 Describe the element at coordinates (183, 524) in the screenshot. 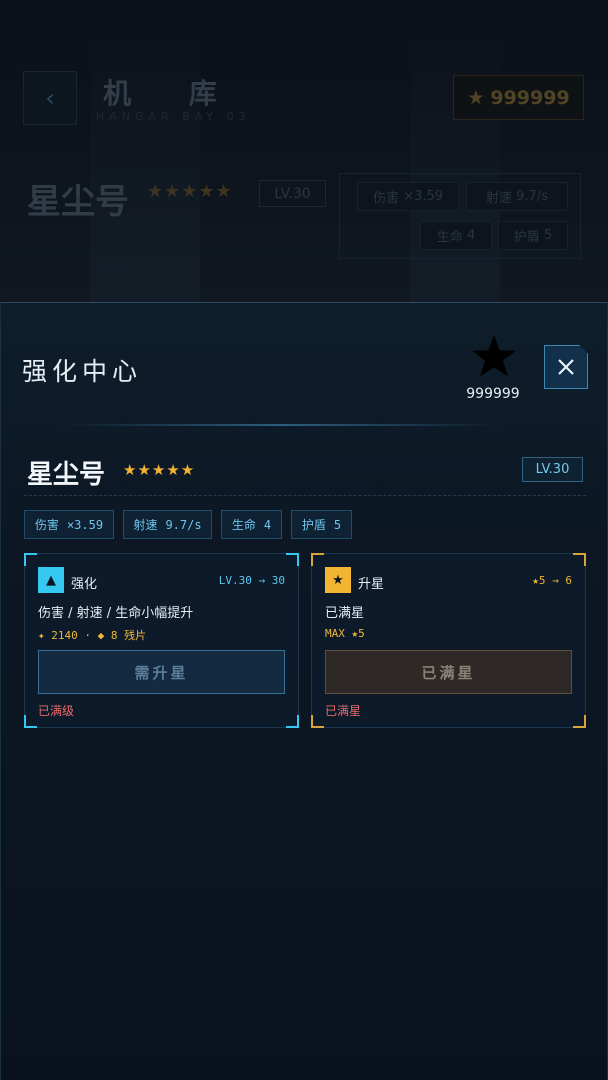

I see `stat-value: 9.7/s` at that location.